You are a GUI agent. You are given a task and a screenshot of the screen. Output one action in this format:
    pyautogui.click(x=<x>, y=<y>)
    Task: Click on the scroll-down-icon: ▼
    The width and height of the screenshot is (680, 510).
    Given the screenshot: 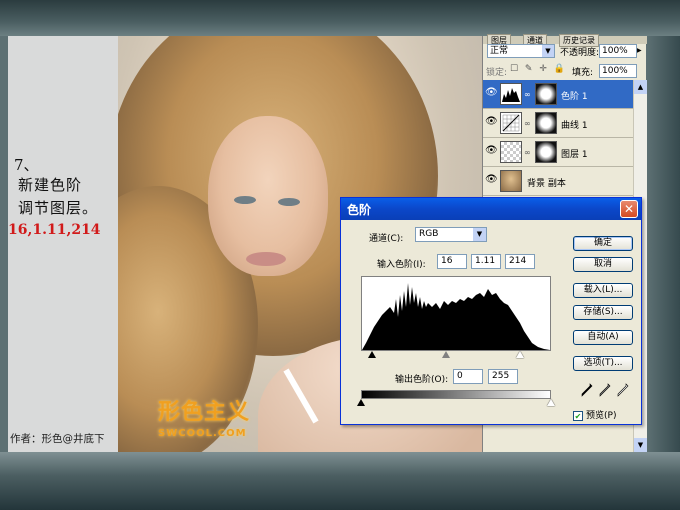 What is the action you would take?
    pyautogui.click(x=640, y=445)
    